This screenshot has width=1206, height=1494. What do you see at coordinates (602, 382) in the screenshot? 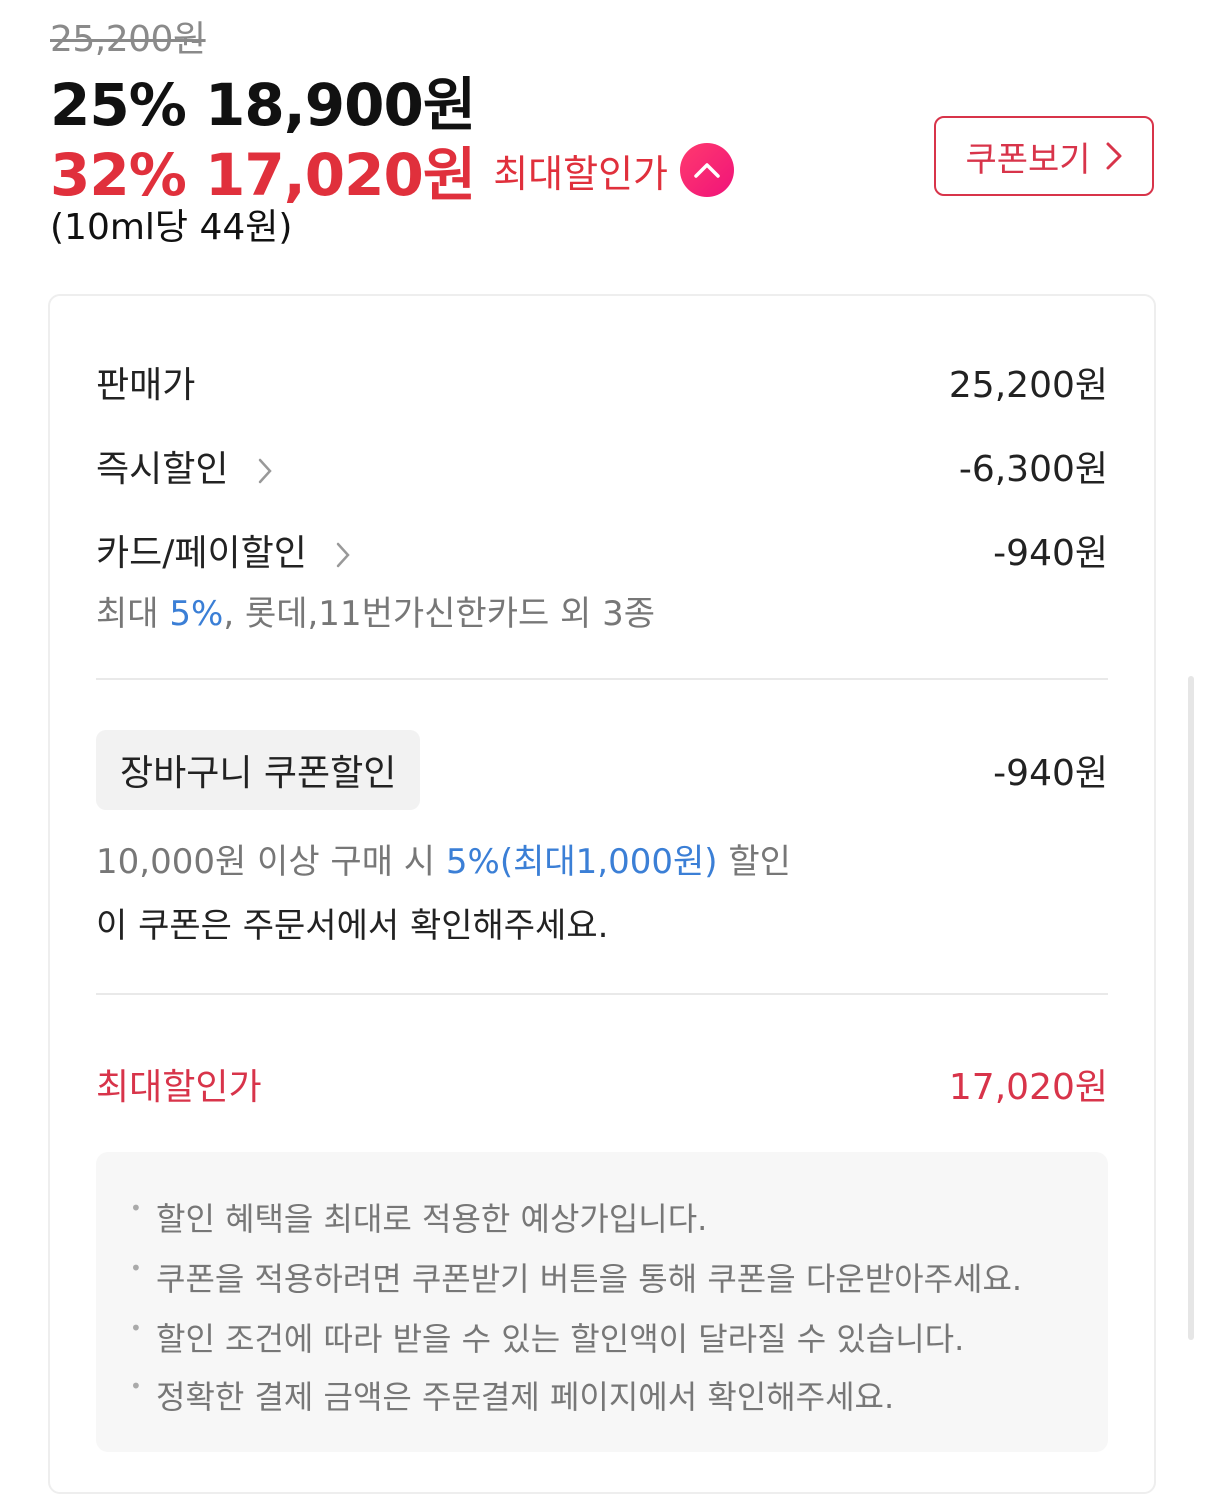
I see `sale-price-row: 판매가 25,200원` at bounding box center [602, 382].